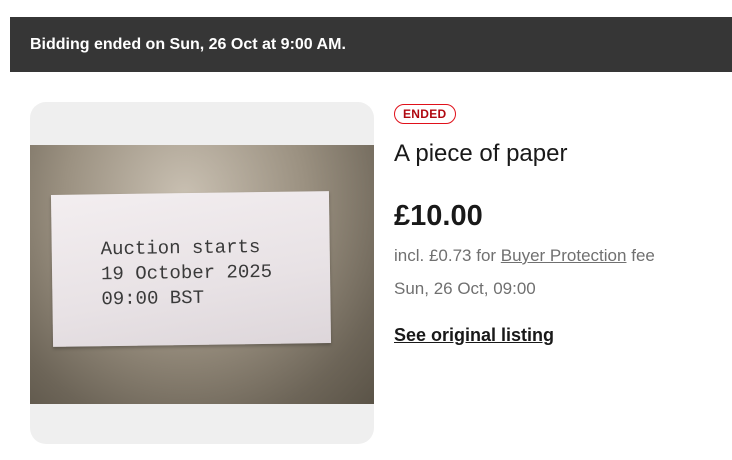 This screenshot has width=732, height=460. What do you see at coordinates (188, 44) in the screenshot?
I see `banner-text: Bidding ended on Sun, 26 Oct at 9:00 AM.` at bounding box center [188, 44].